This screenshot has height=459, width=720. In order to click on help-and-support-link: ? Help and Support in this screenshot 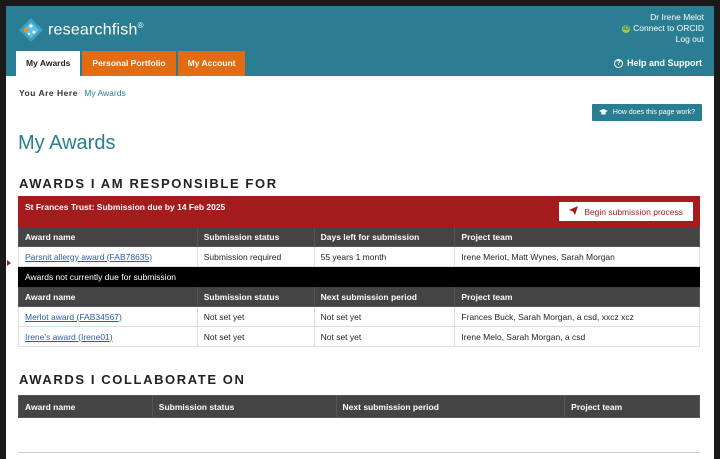, I will do `click(658, 63)`.